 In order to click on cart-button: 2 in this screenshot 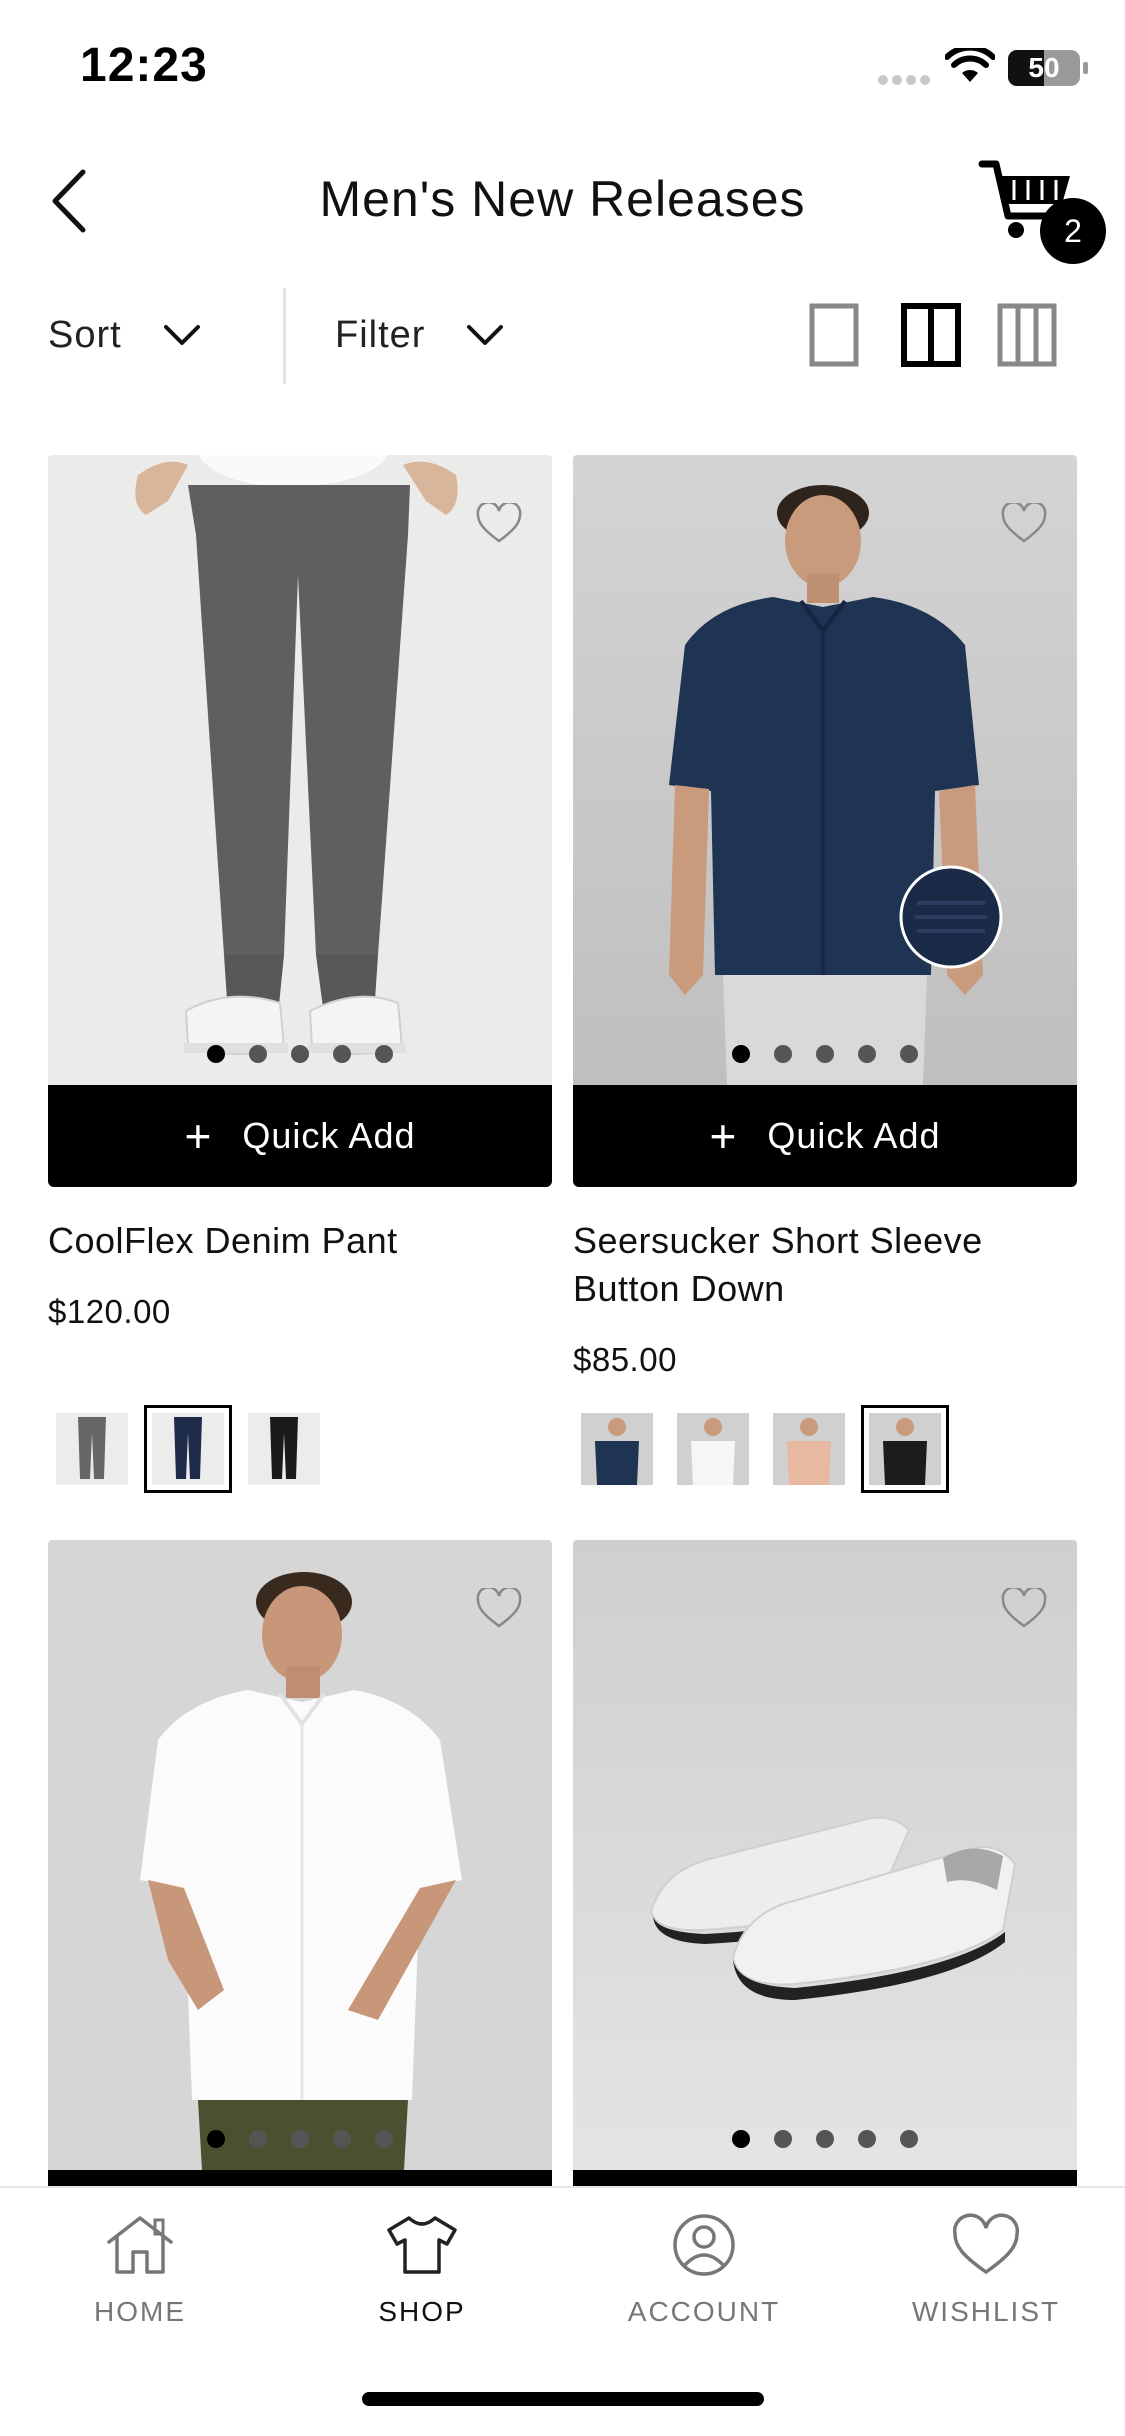, I will do `click(1043, 209)`.